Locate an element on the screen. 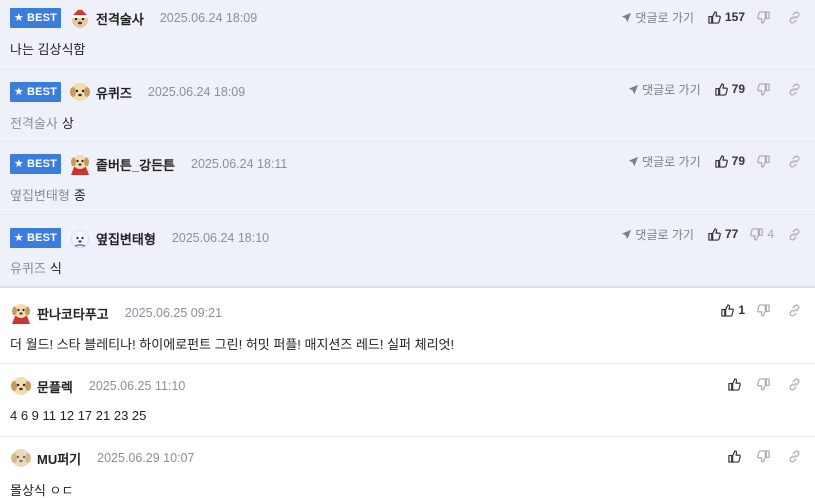  comment-header: ★ BEST 좉버튼_강든튼 2025.06.24 18:11 is located at coordinates (148, 164).